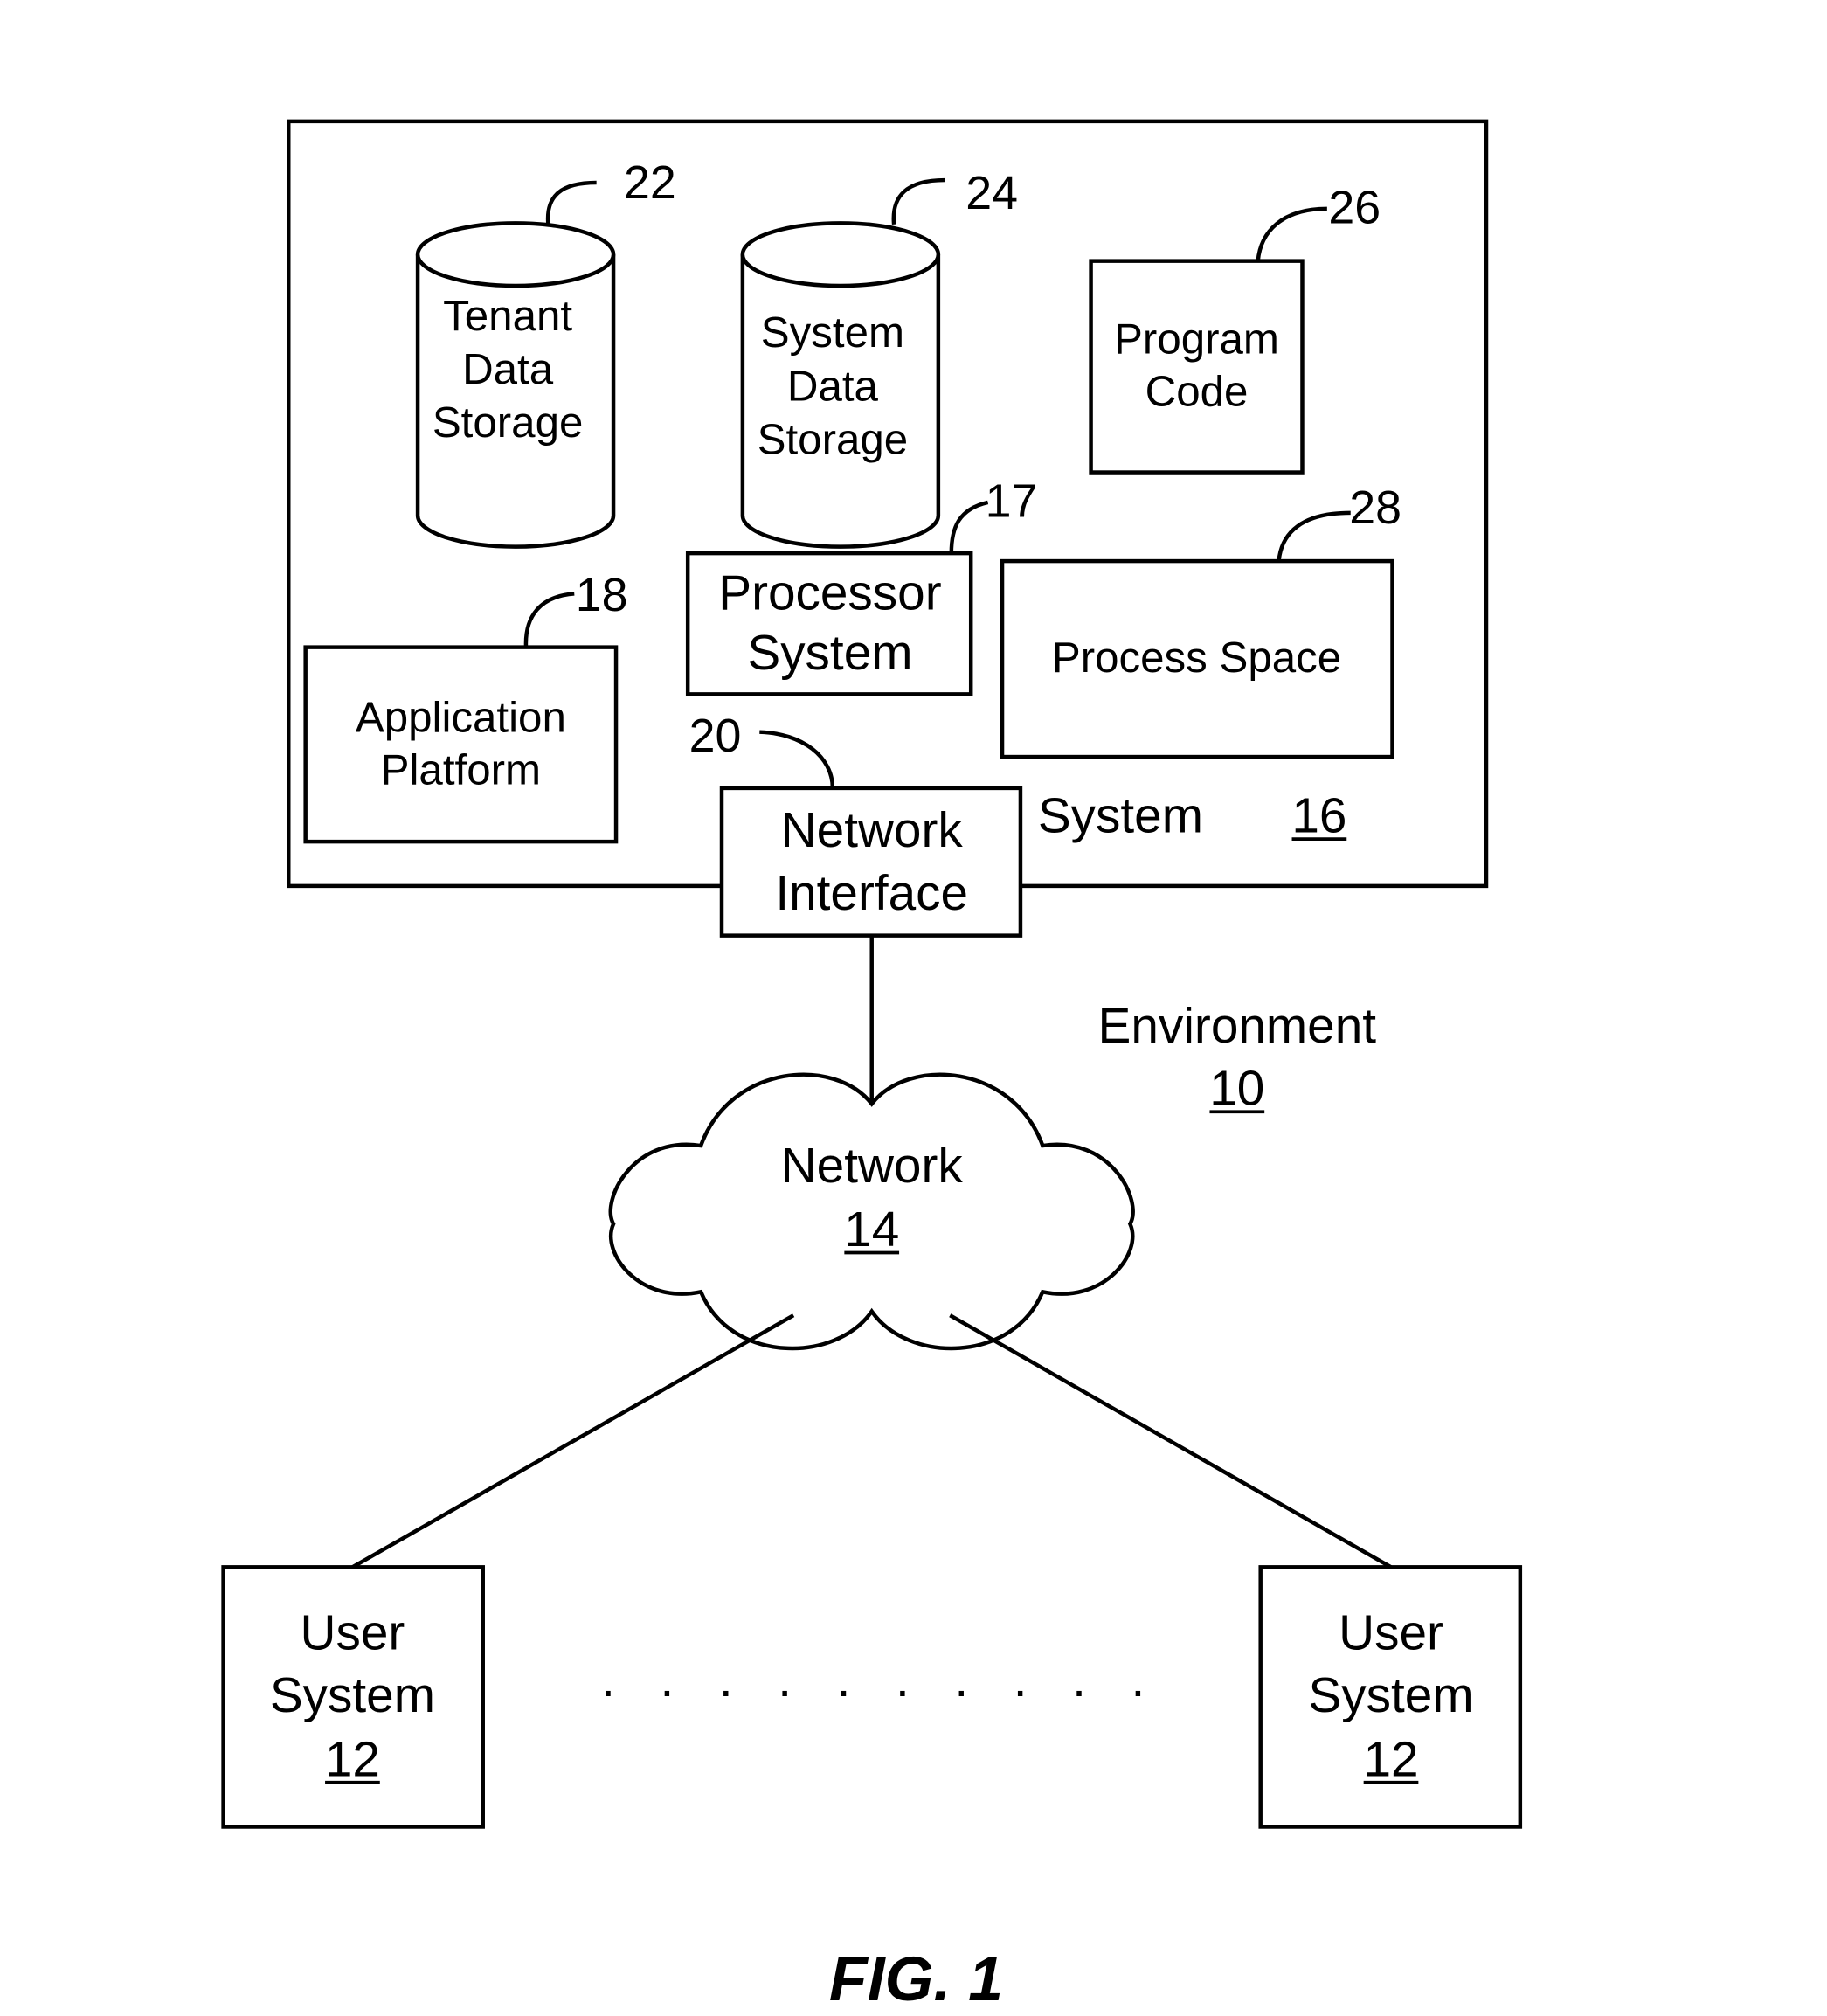  What do you see at coordinates (992, 193) in the screenshot?
I see `ref-24: 24` at bounding box center [992, 193].